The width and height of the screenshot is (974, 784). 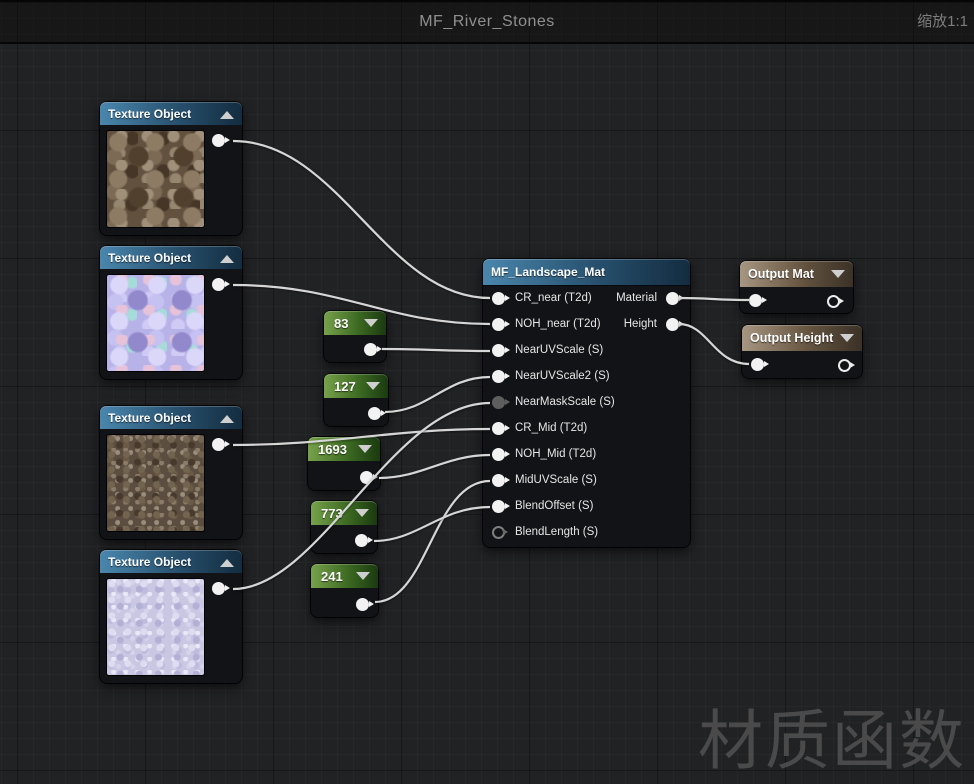 I want to click on input-row-blendlength: BlendLength (S), so click(x=586, y=532).